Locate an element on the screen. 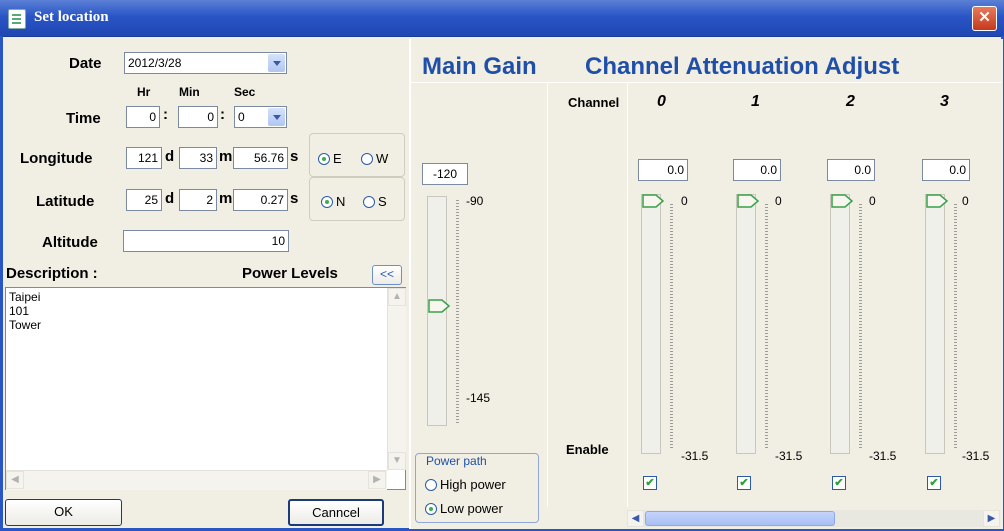 Image resolution: width=1004 pixels, height=531 pixels. close-icon: ✕ is located at coordinates (984, 17).